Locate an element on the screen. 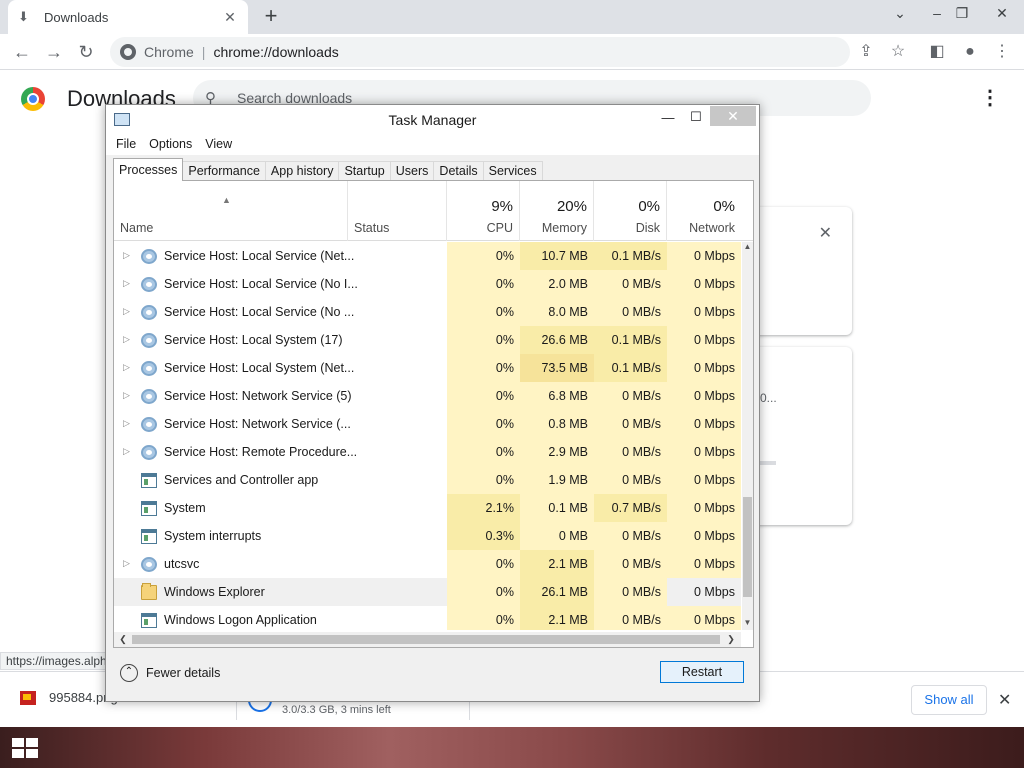  tab-startup: Startup is located at coordinates (364, 171).